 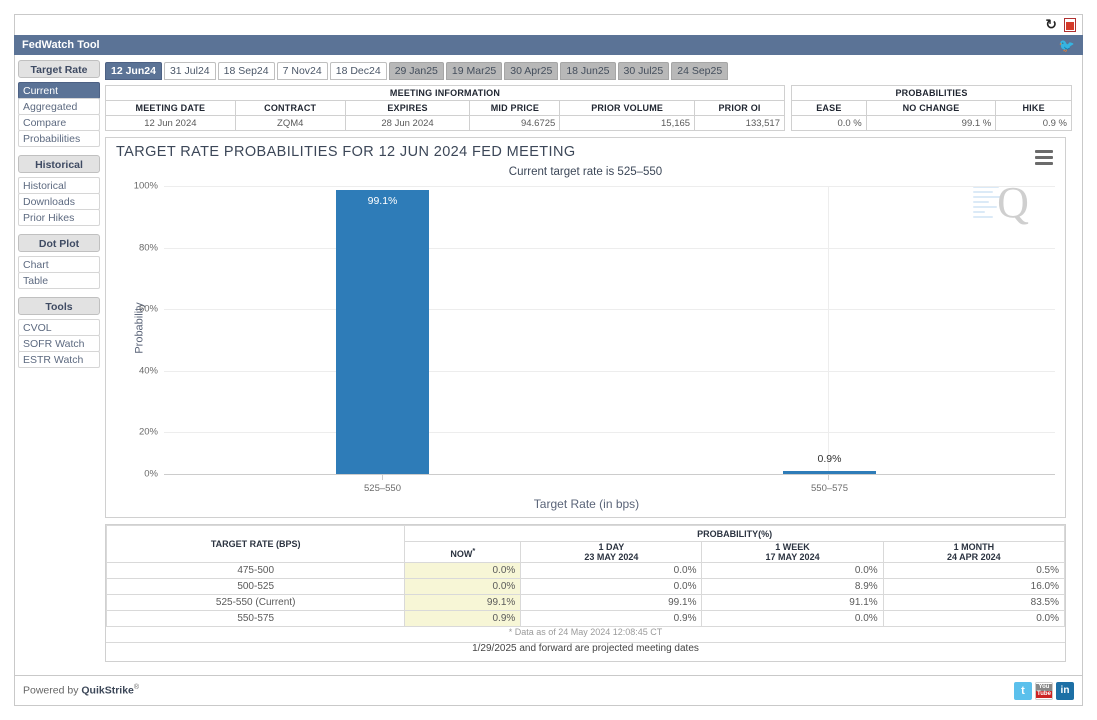 I want to click on cell-1-week: 8.9%, so click(x=792, y=586).